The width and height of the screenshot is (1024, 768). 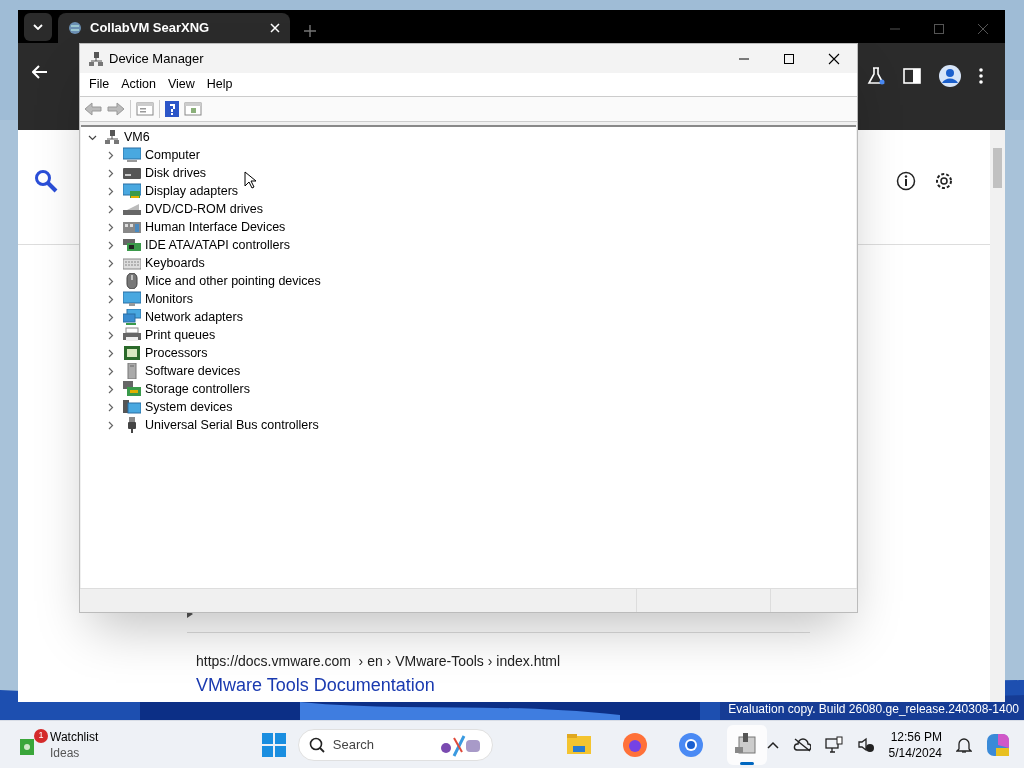 What do you see at coordinates (150, 28) in the screenshot?
I see `tab-title: CollabVM SearXNG` at bounding box center [150, 28].